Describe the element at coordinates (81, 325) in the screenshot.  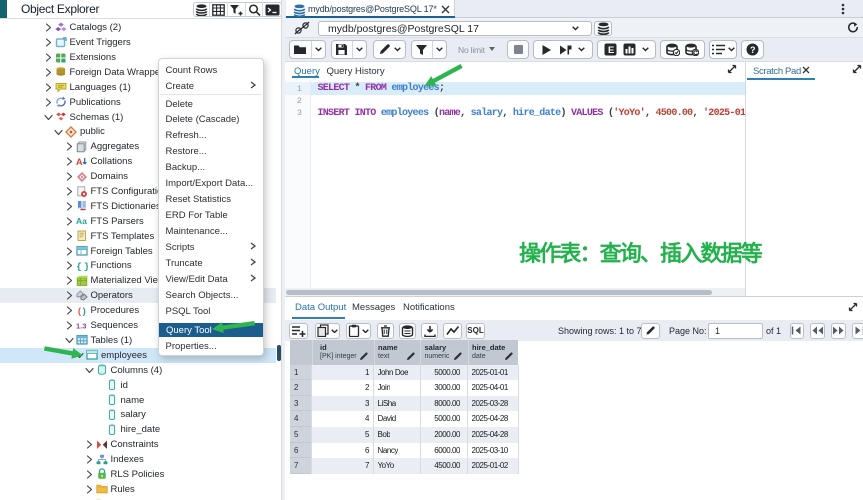
I see `svg-text: 1.3` at that location.